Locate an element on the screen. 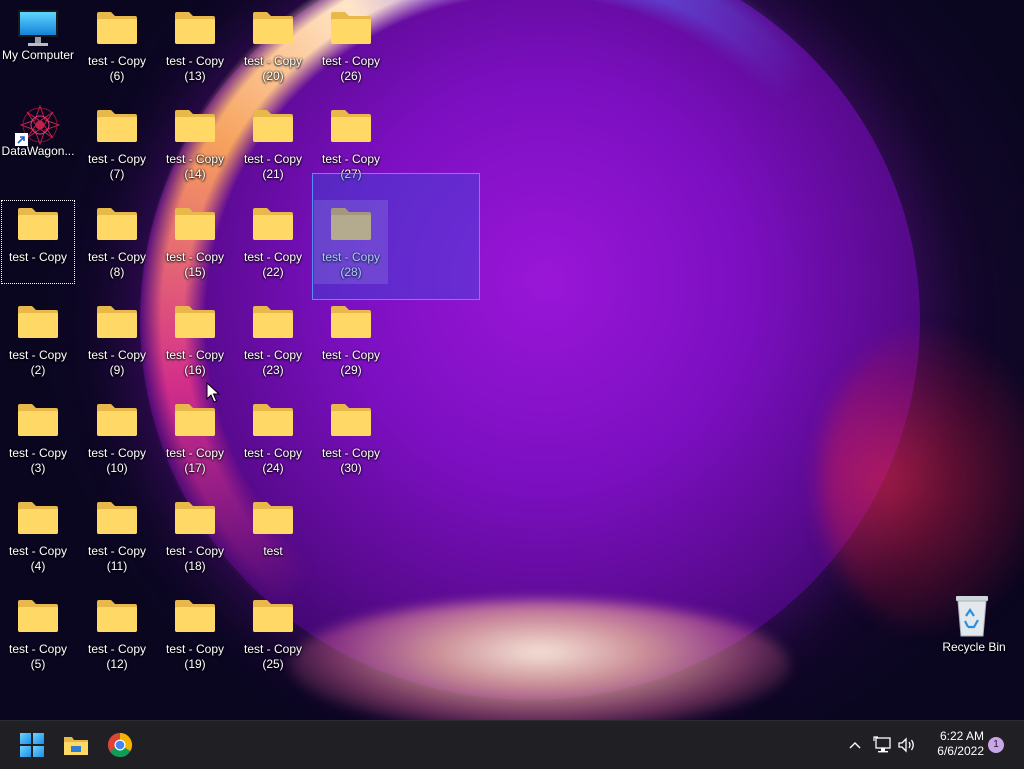  desktop-icon-label: test - Copy (21) is located at coordinates (273, 166).